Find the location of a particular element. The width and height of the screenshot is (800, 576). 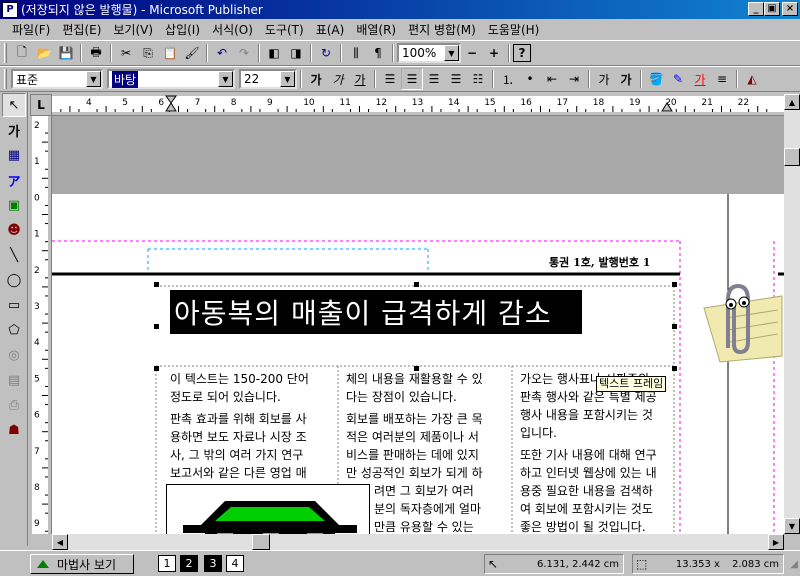

vertical-scrollbar: ▲ ▼ is located at coordinates (792, 314).